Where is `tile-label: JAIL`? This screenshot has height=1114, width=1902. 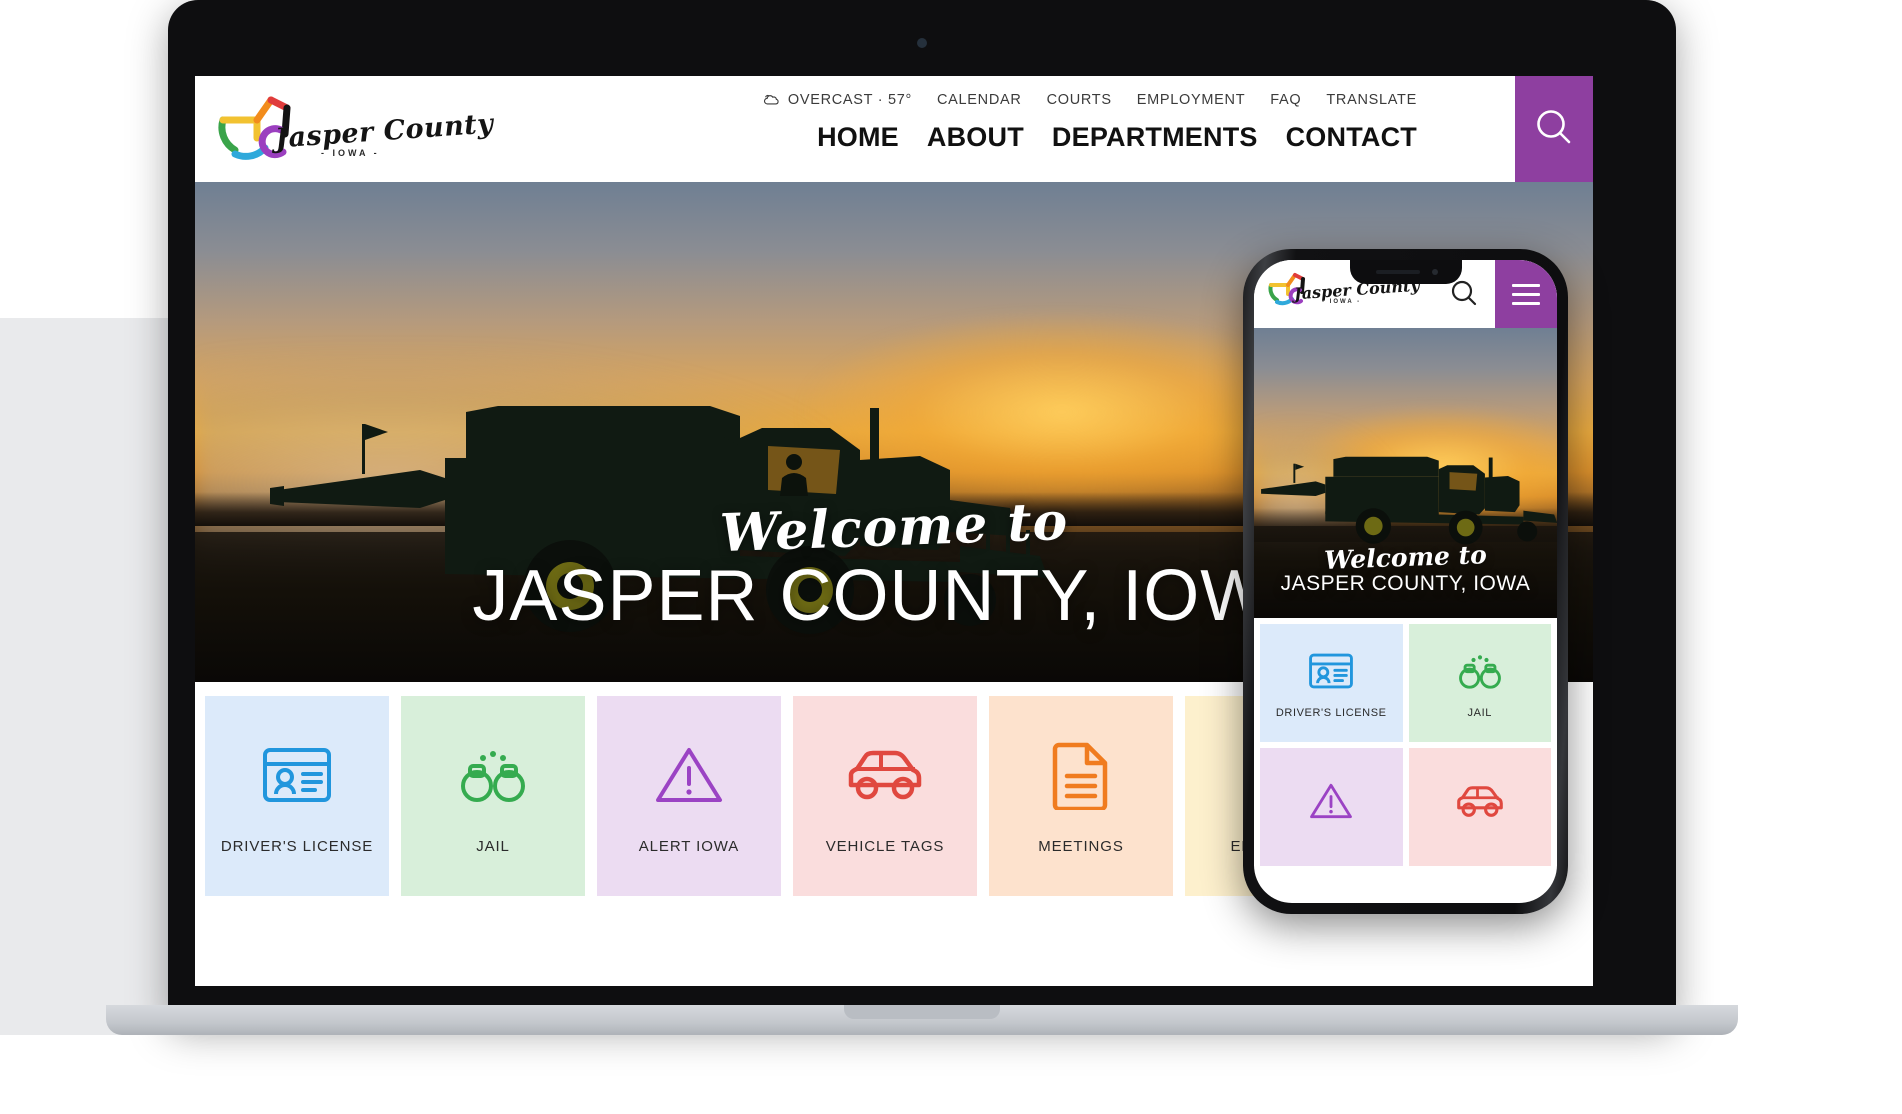
tile-label: JAIL is located at coordinates (493, 846).